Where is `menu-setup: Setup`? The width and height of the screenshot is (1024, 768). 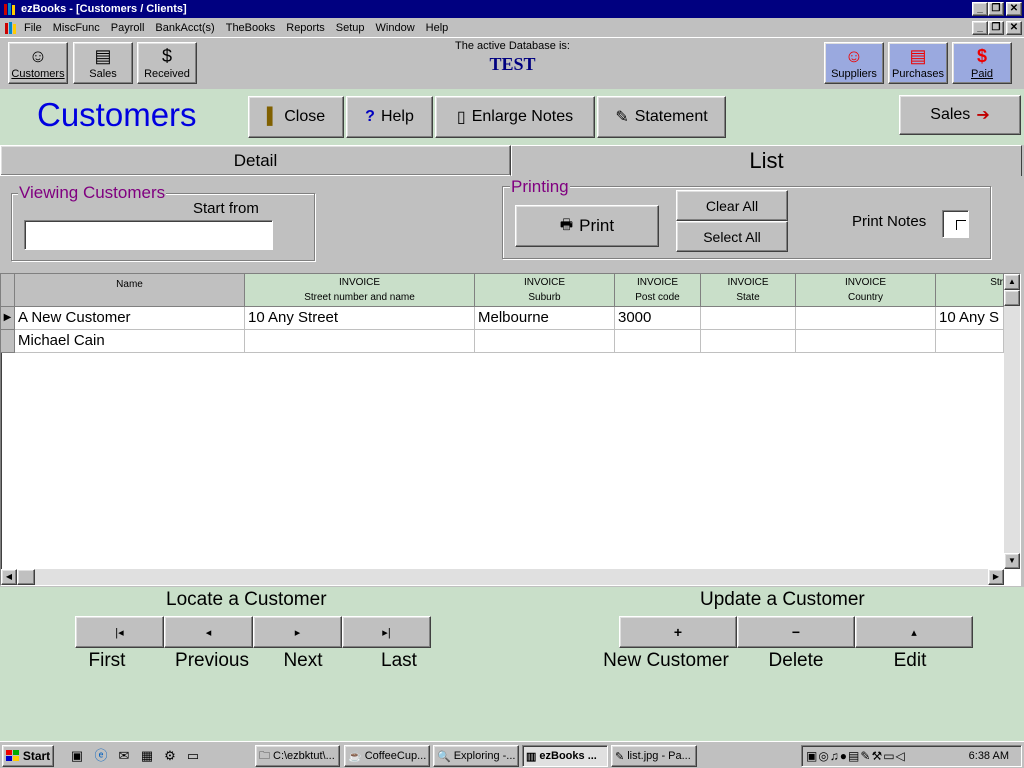
menu-setup: Setup is located at coordinates (350, 28).